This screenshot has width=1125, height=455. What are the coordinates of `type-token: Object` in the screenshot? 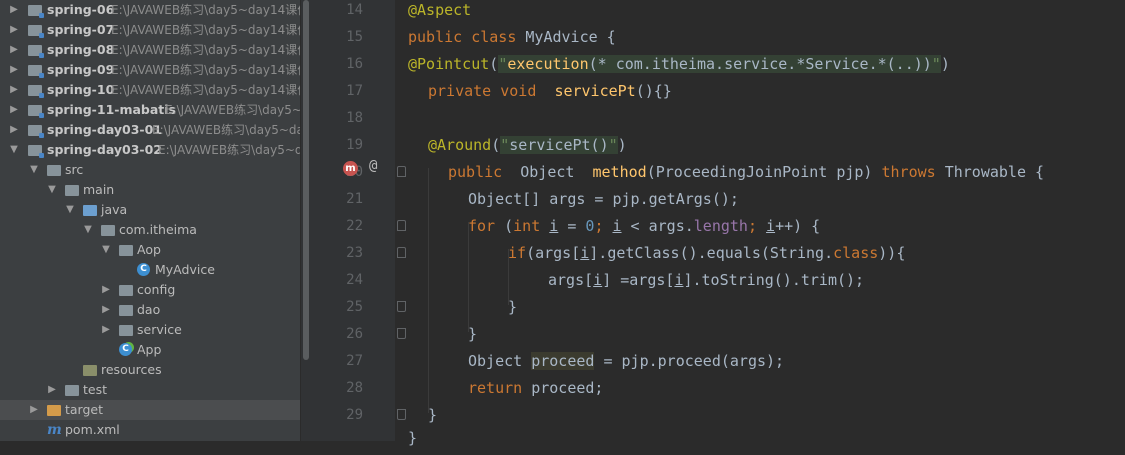 It's located at (500, 361).